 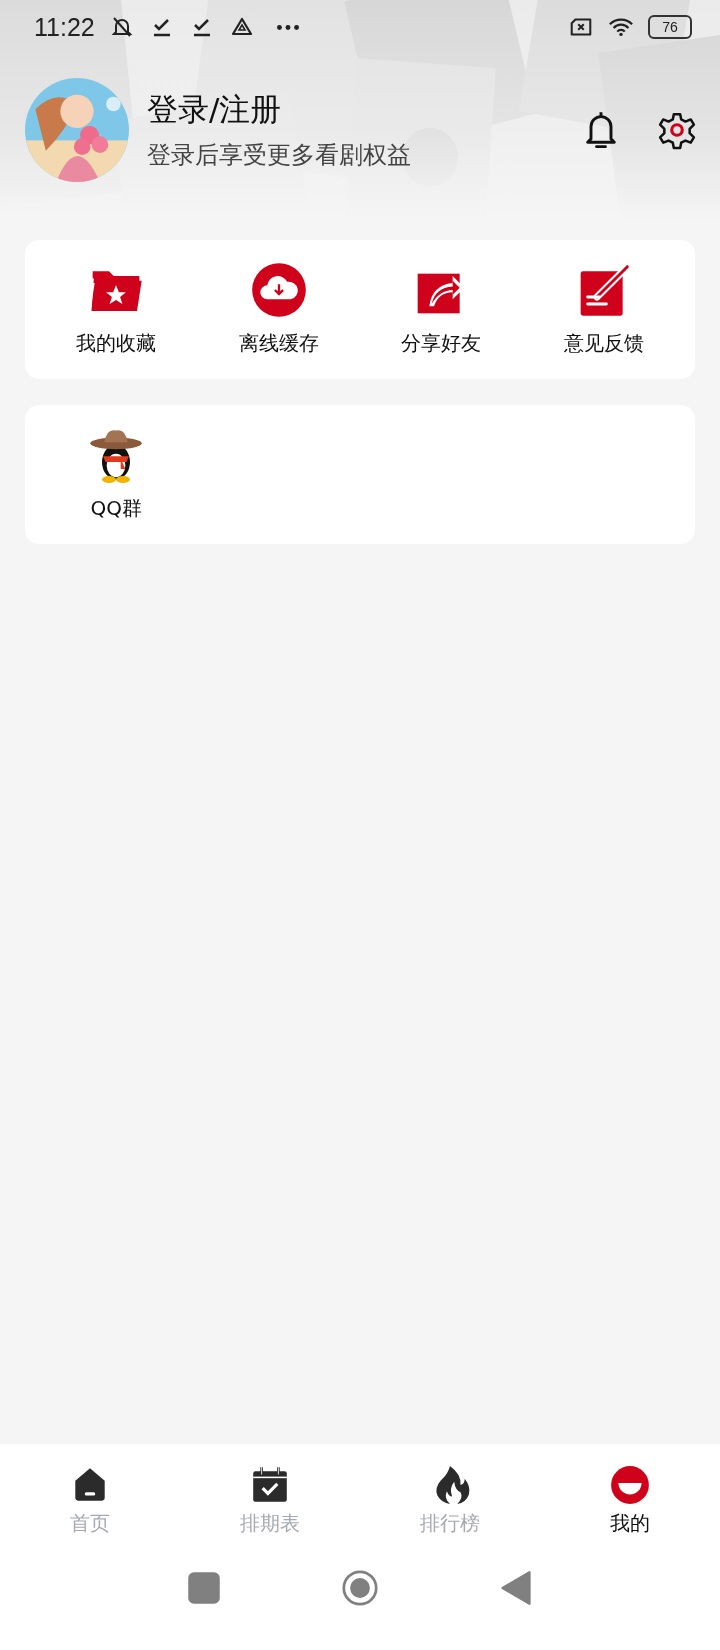 I want to click on home-button, so click(x=360, y=1588).